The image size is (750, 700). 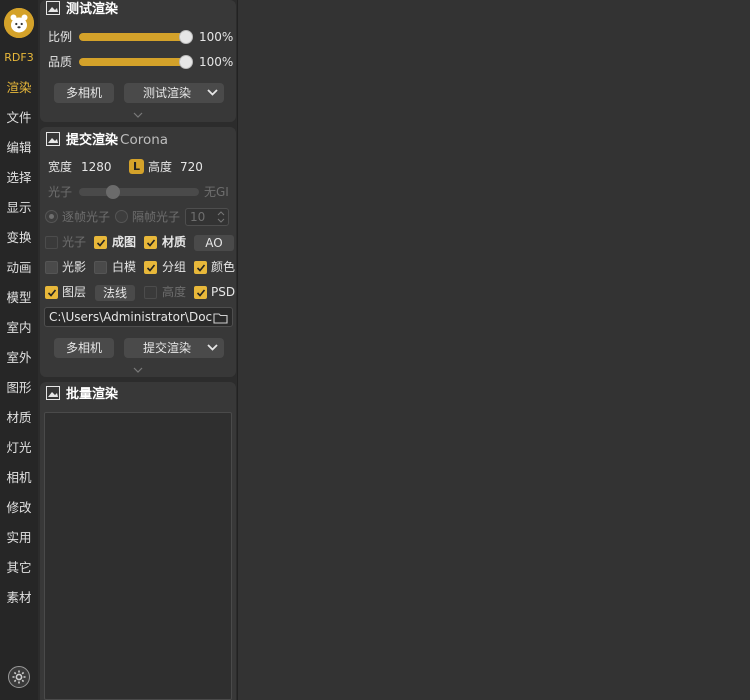 I want to click on height-checkbox, so click(x=150, y=292).